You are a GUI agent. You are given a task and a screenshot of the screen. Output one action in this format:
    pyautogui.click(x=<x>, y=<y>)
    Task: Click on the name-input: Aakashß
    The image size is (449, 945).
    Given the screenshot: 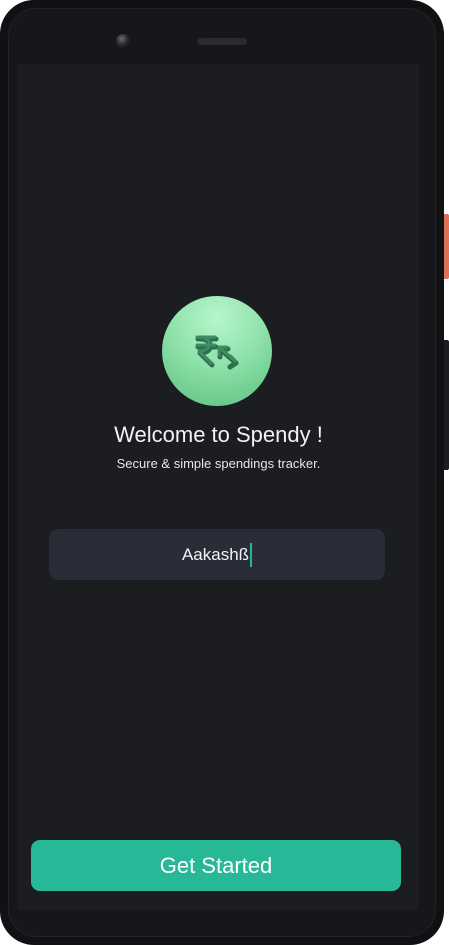 What is the action you would take?
    pyautogui.click(x=217, y=554)
    